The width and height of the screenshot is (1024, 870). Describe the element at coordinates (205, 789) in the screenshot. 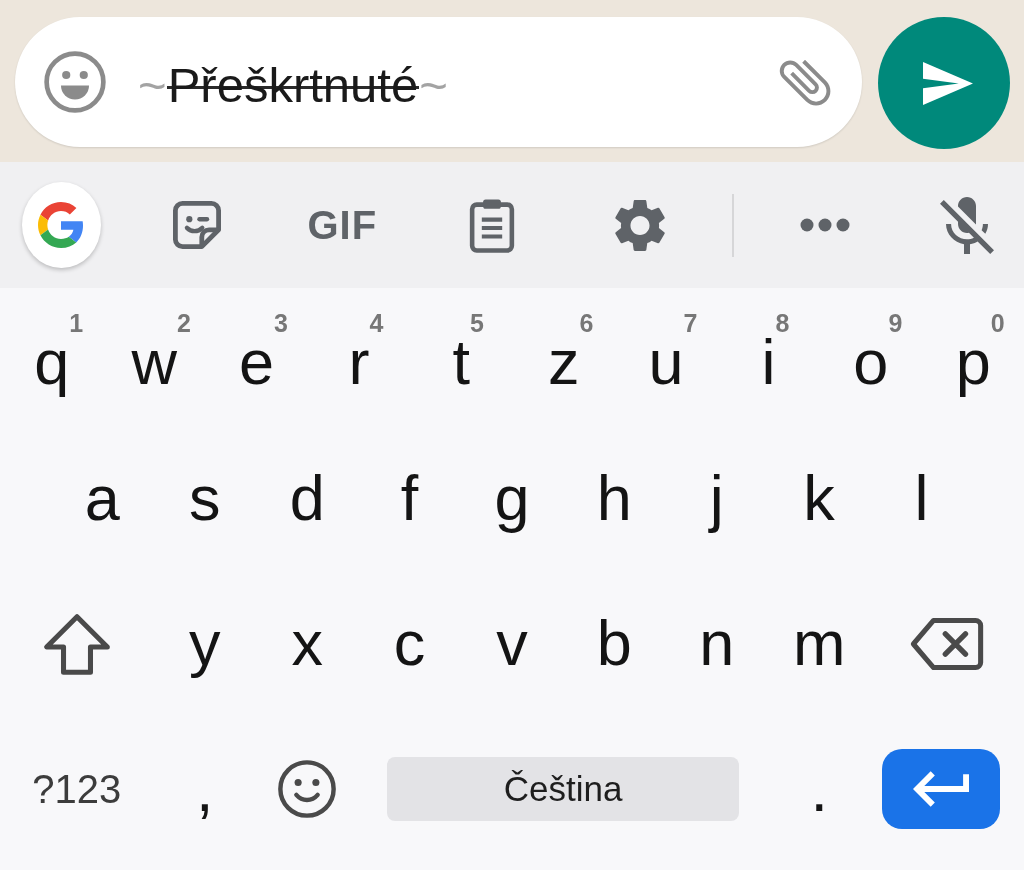

I see `character-key: ,` at that location.